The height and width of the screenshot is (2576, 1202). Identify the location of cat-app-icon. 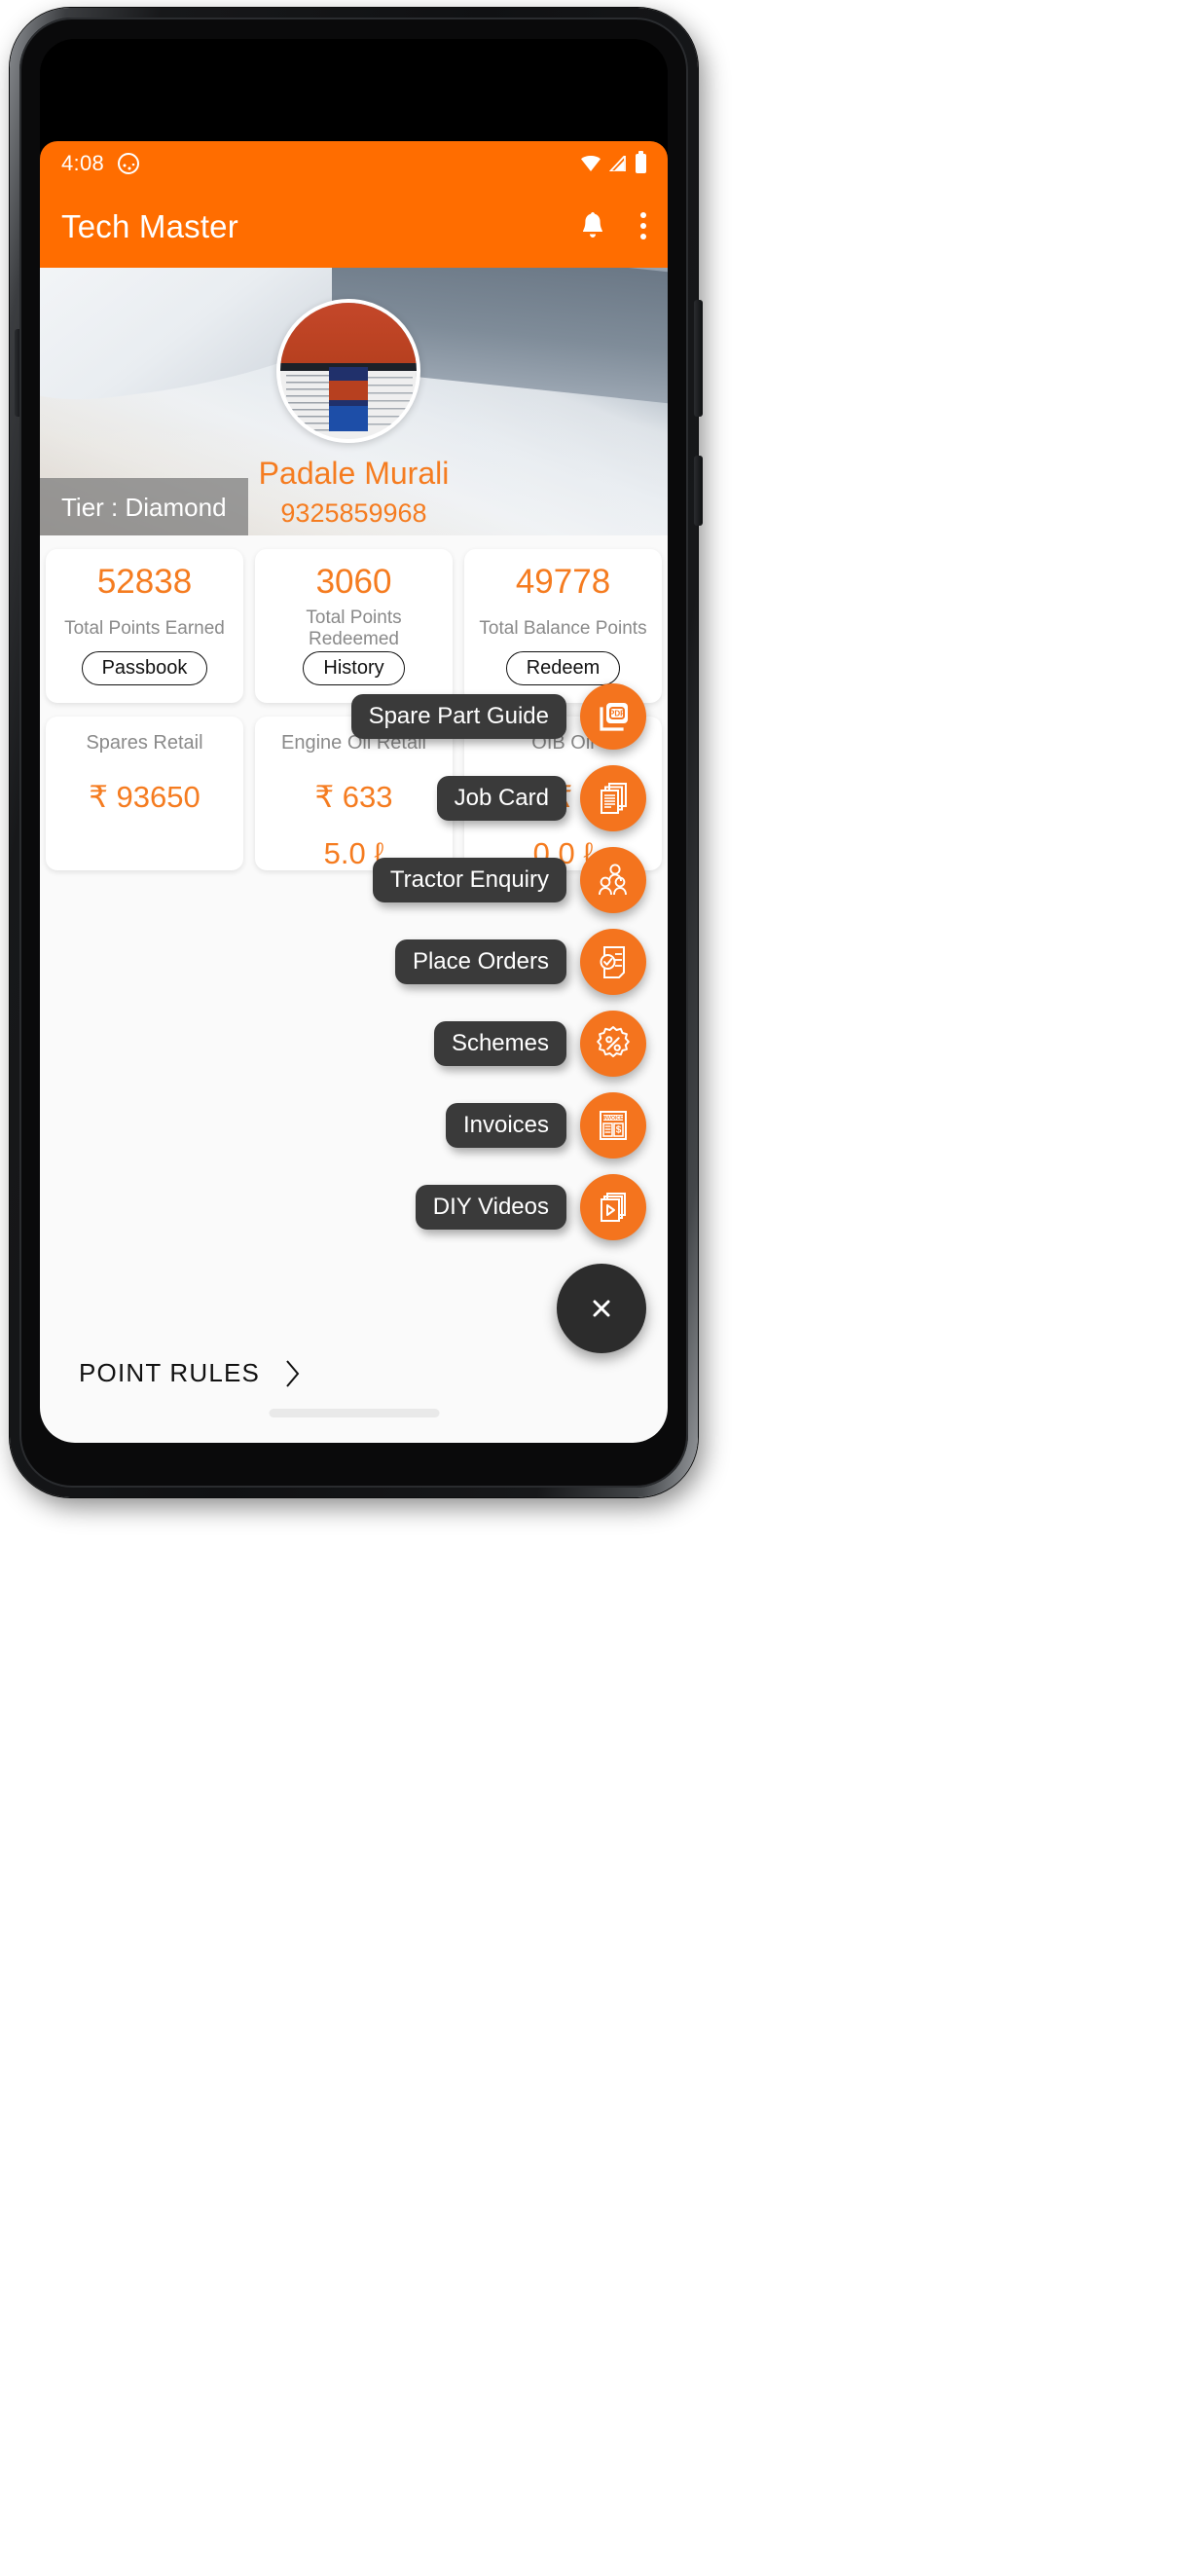
(129, 163).